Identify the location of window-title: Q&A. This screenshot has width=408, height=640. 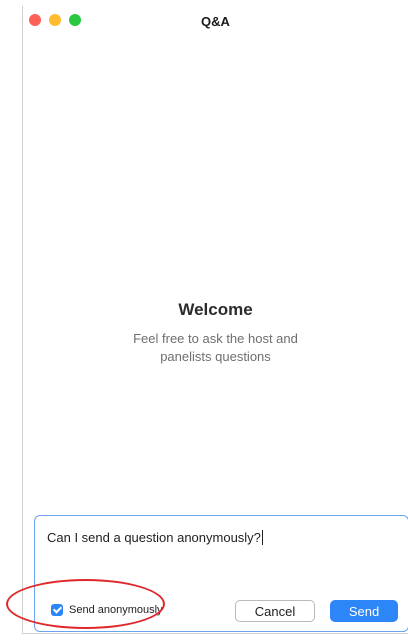
(215, 21).